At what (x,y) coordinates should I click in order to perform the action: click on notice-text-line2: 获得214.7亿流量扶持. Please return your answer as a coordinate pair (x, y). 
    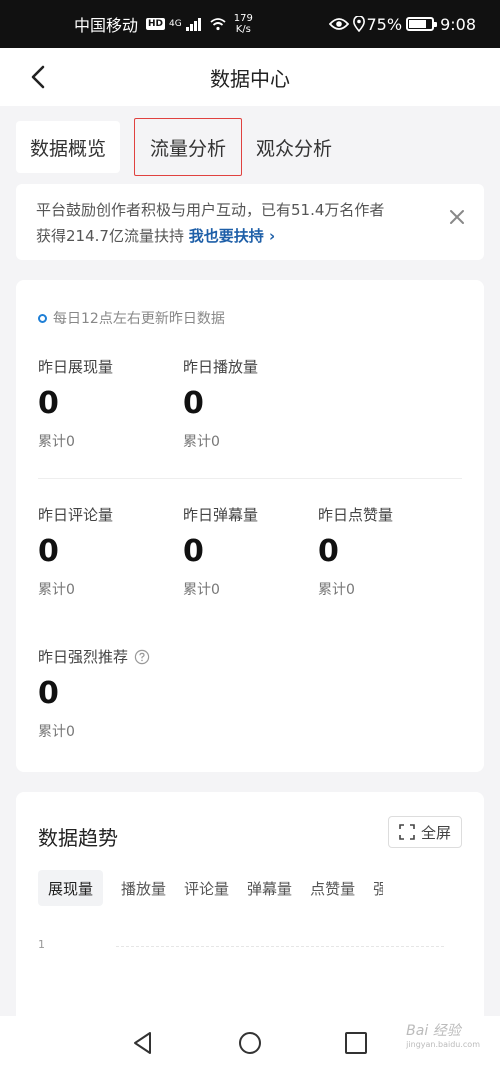
    Looking at the image, I should click on (110, 236).